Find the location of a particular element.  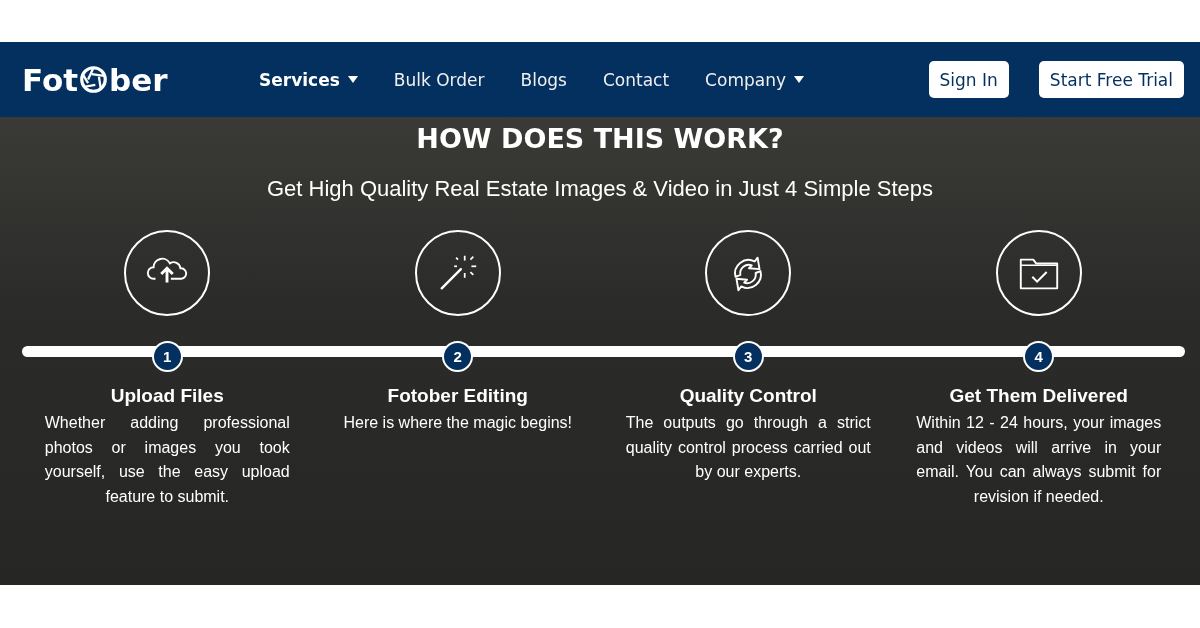

step-description: Whether adding professional photos or images you took yourself, use the easy upload feature to submit. is located at coordinates (167, 460).